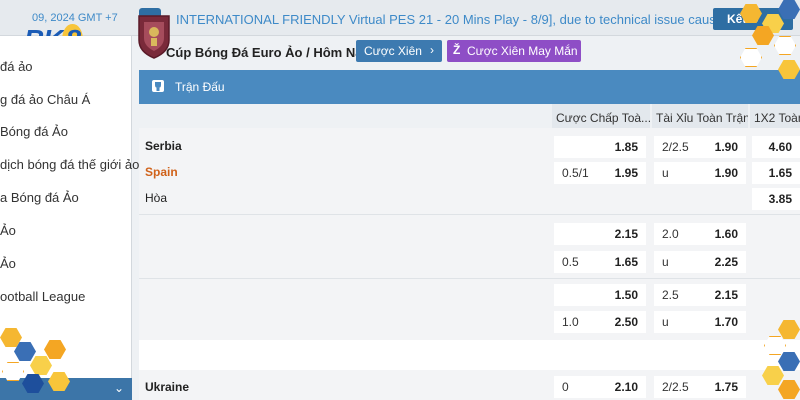  What do you see at coordinates (600, 147) in the screenshot?
I see `handicap-odds-cell: 1.85` at bounding box center [600, 147].